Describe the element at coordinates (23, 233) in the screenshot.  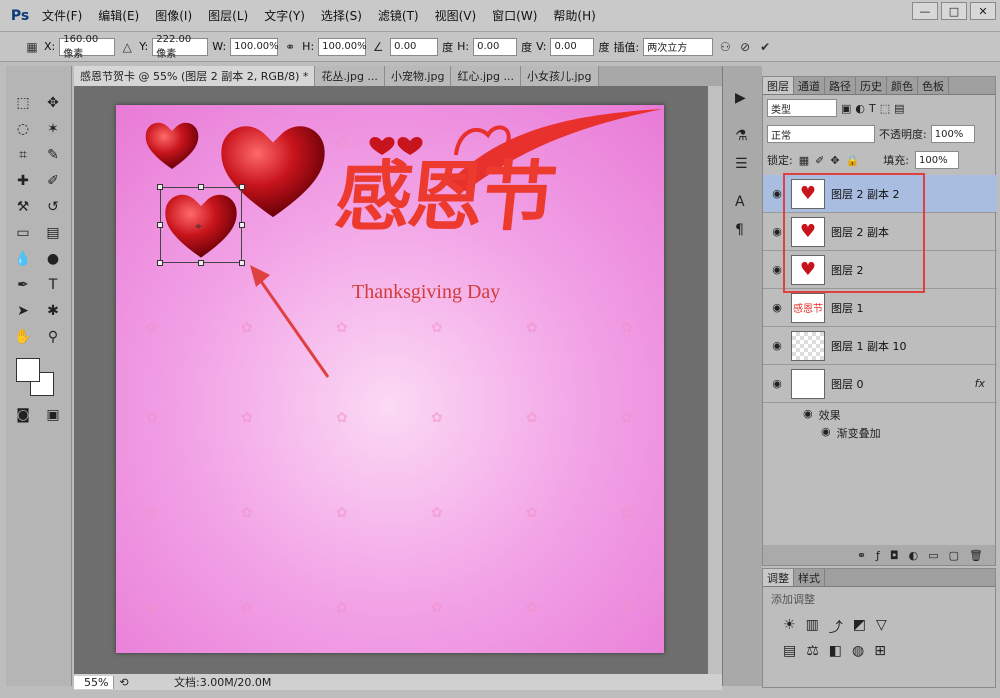
I see `eraser-tool-icon: ▭` at that location.